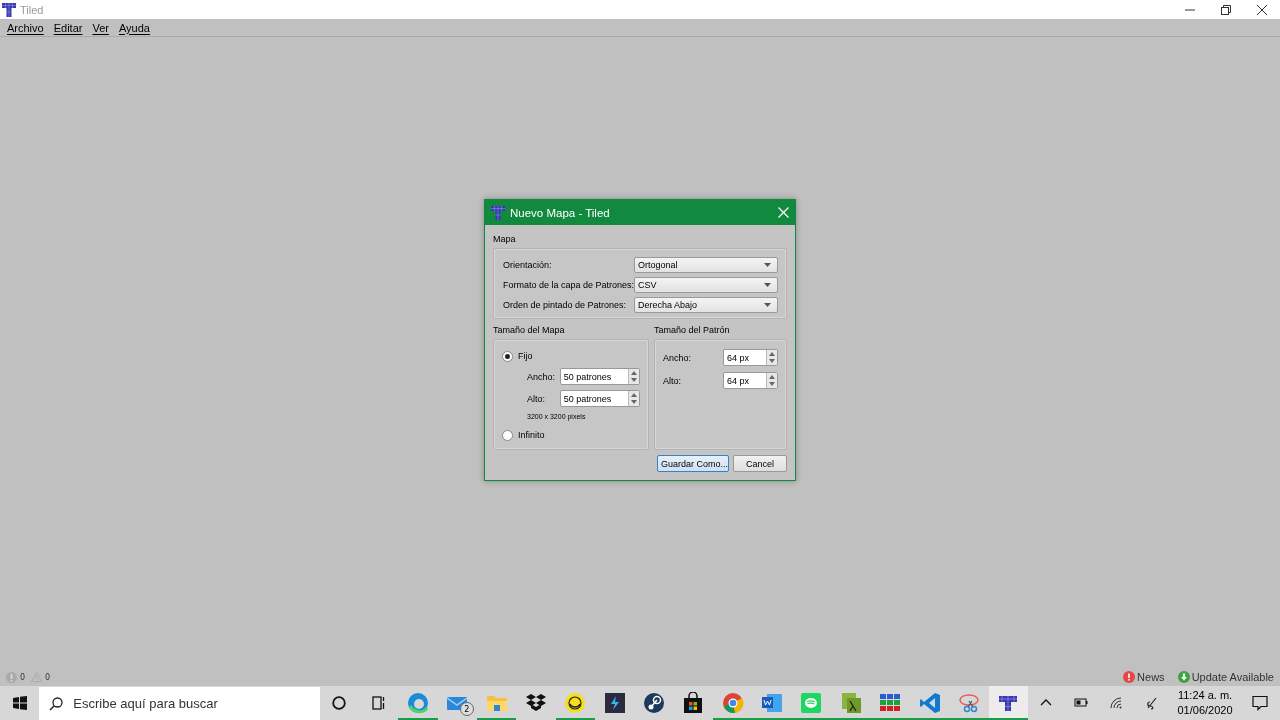  I want to click on dropdown: Ortogonal, so click(706, 265).